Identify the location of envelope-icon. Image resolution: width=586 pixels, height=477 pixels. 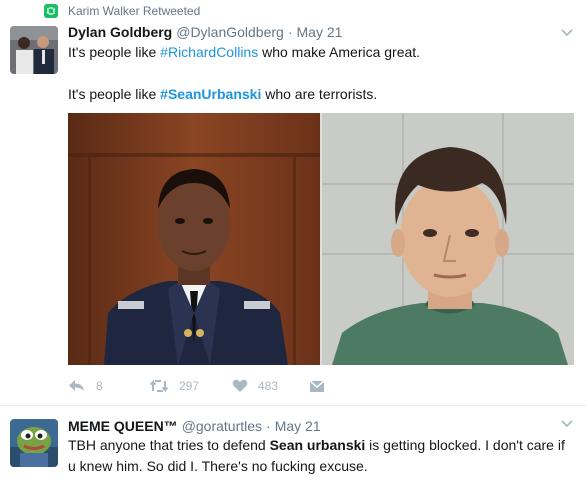
(317, 385).